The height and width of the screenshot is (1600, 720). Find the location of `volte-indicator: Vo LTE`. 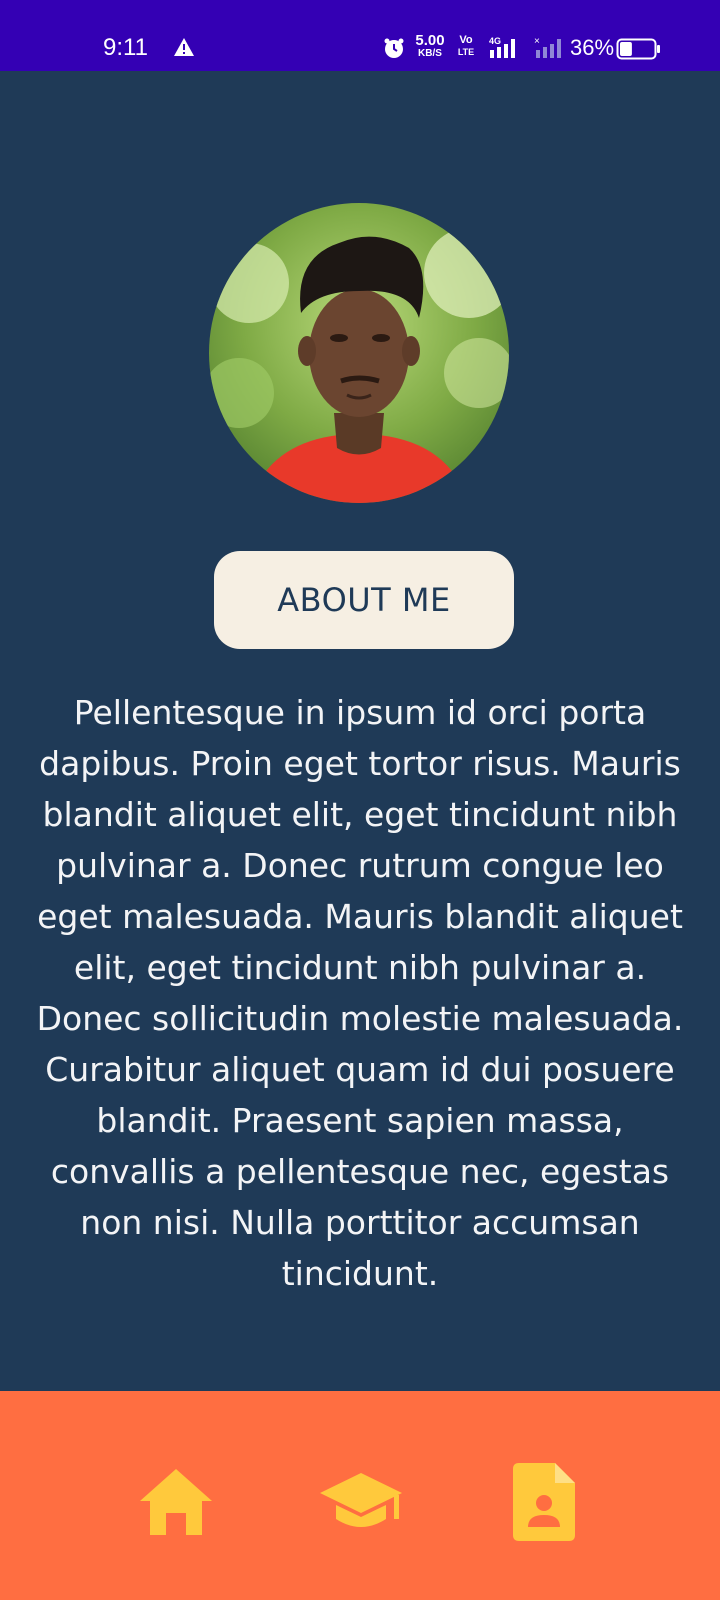

volte-indicator: Vo LTE is located at coordinates (466, 46).